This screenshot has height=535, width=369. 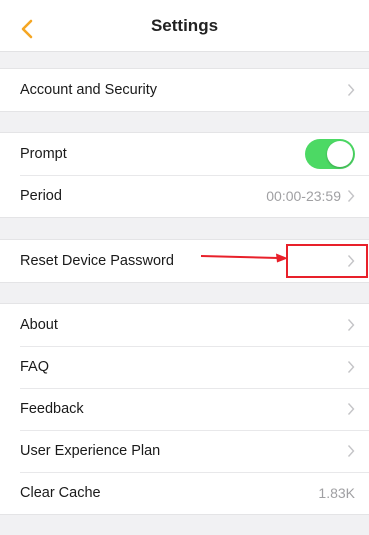 I want to click on row-clear-cache: Clear Cache 1.83K, so click(x=184, y=493).